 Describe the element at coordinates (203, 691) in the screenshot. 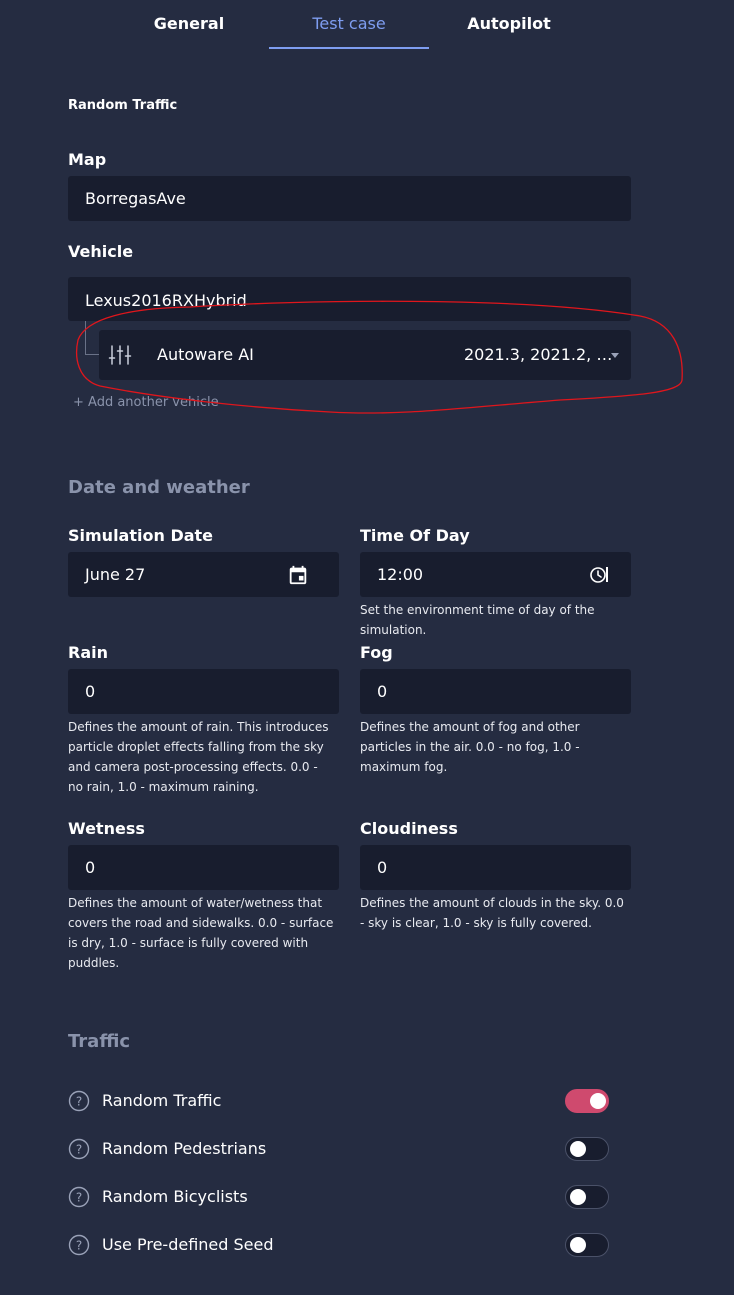

I see `rain-input: 0` at that location.